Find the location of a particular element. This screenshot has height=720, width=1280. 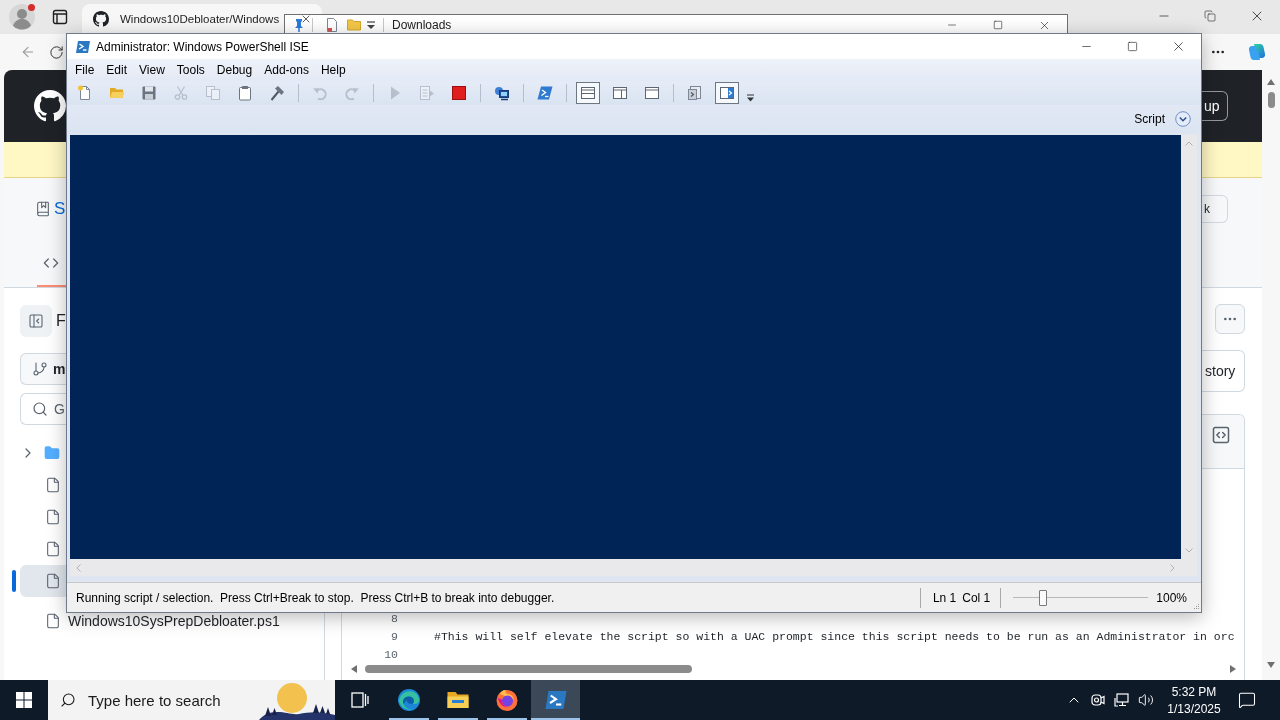

file-header-button: story is located at coordinates (1223, 371).